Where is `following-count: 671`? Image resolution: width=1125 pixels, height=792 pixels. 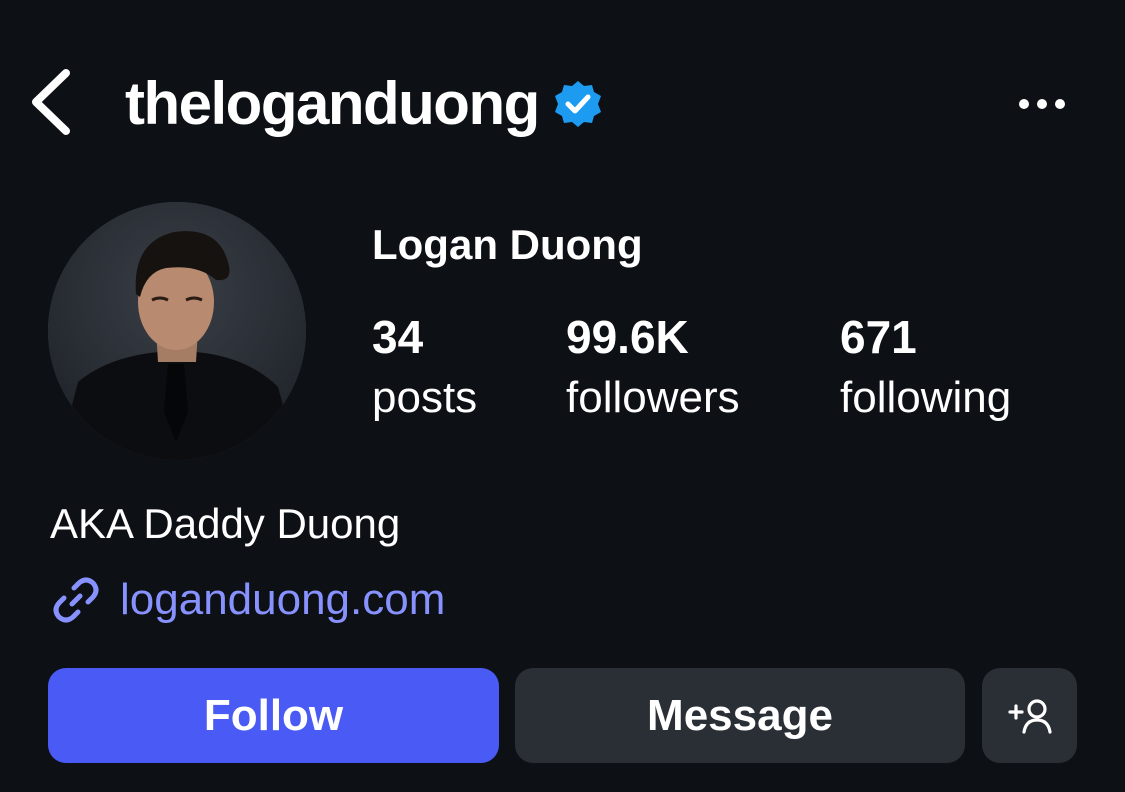 following-count: 671 is located at coordinates (878, 337).